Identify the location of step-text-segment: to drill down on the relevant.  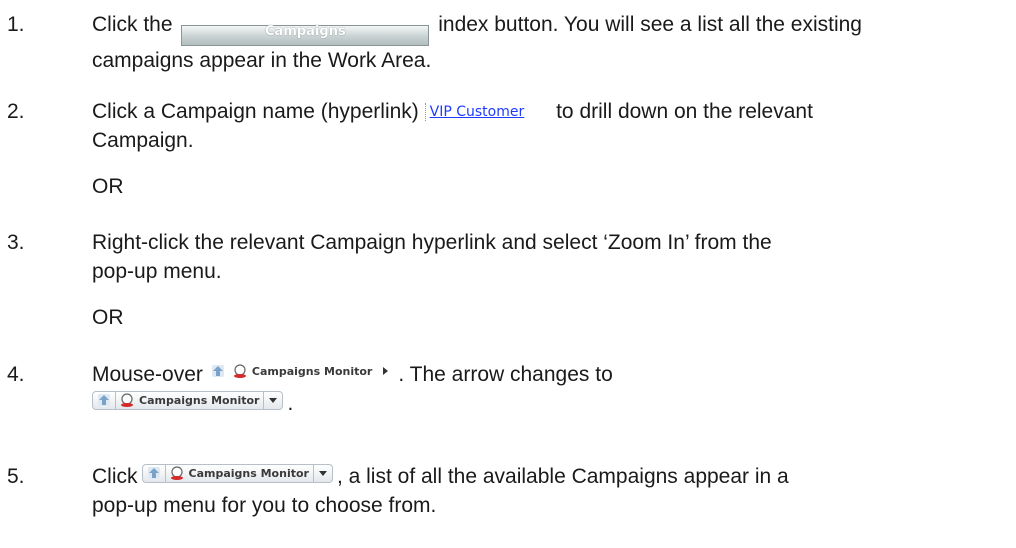
(684, 111).